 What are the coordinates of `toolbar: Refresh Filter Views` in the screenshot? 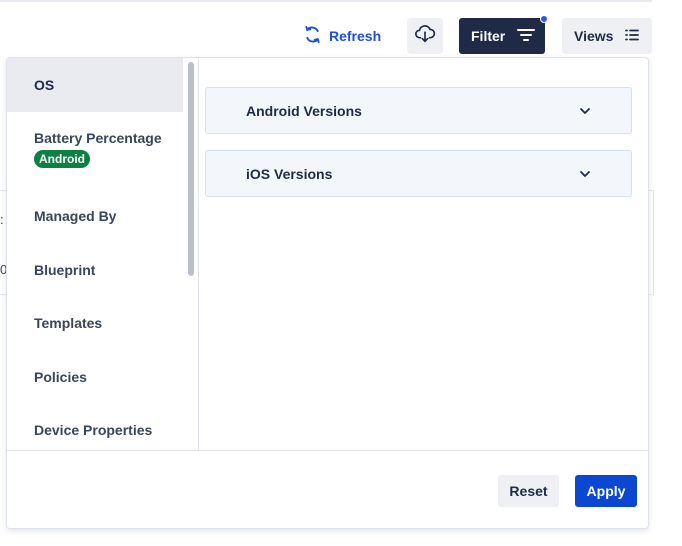 It's located at (341, 34).